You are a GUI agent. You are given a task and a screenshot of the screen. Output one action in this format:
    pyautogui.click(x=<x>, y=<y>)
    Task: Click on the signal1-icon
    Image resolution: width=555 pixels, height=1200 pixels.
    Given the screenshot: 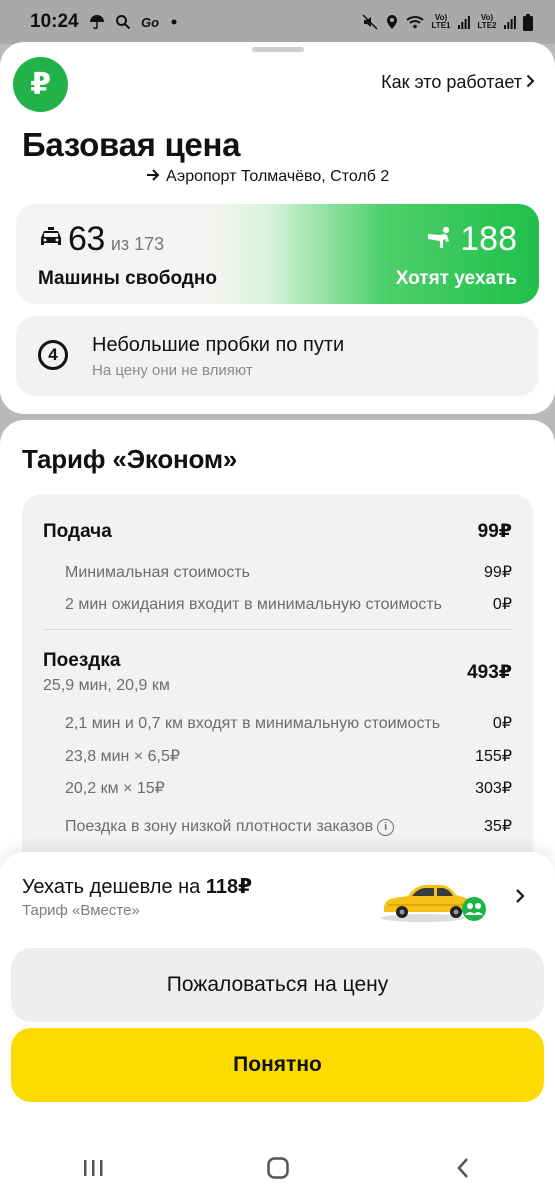 What is the action you would take?
    pyautogui.click(x=464, y=22)
    